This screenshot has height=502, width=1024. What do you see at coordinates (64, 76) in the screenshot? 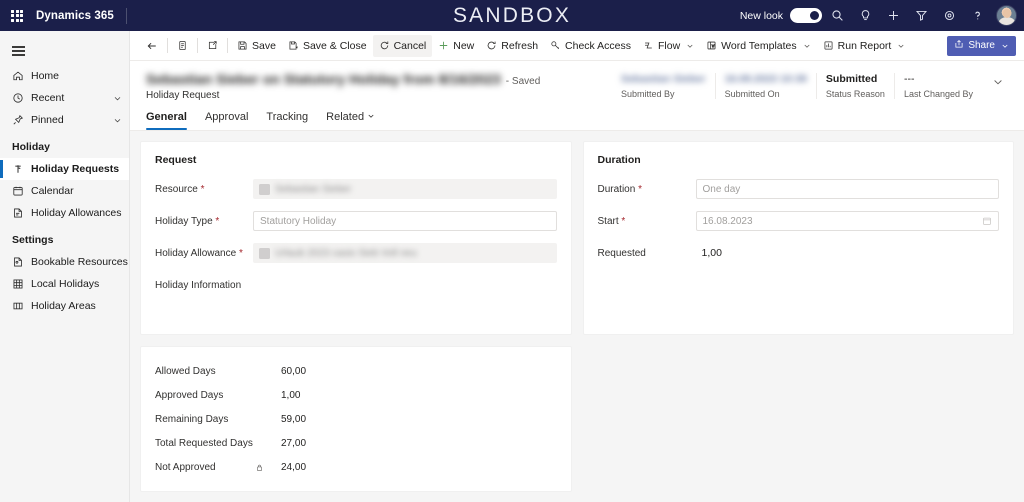
I see `sidebar-item-home: Home` at bounding box center [64, 76].